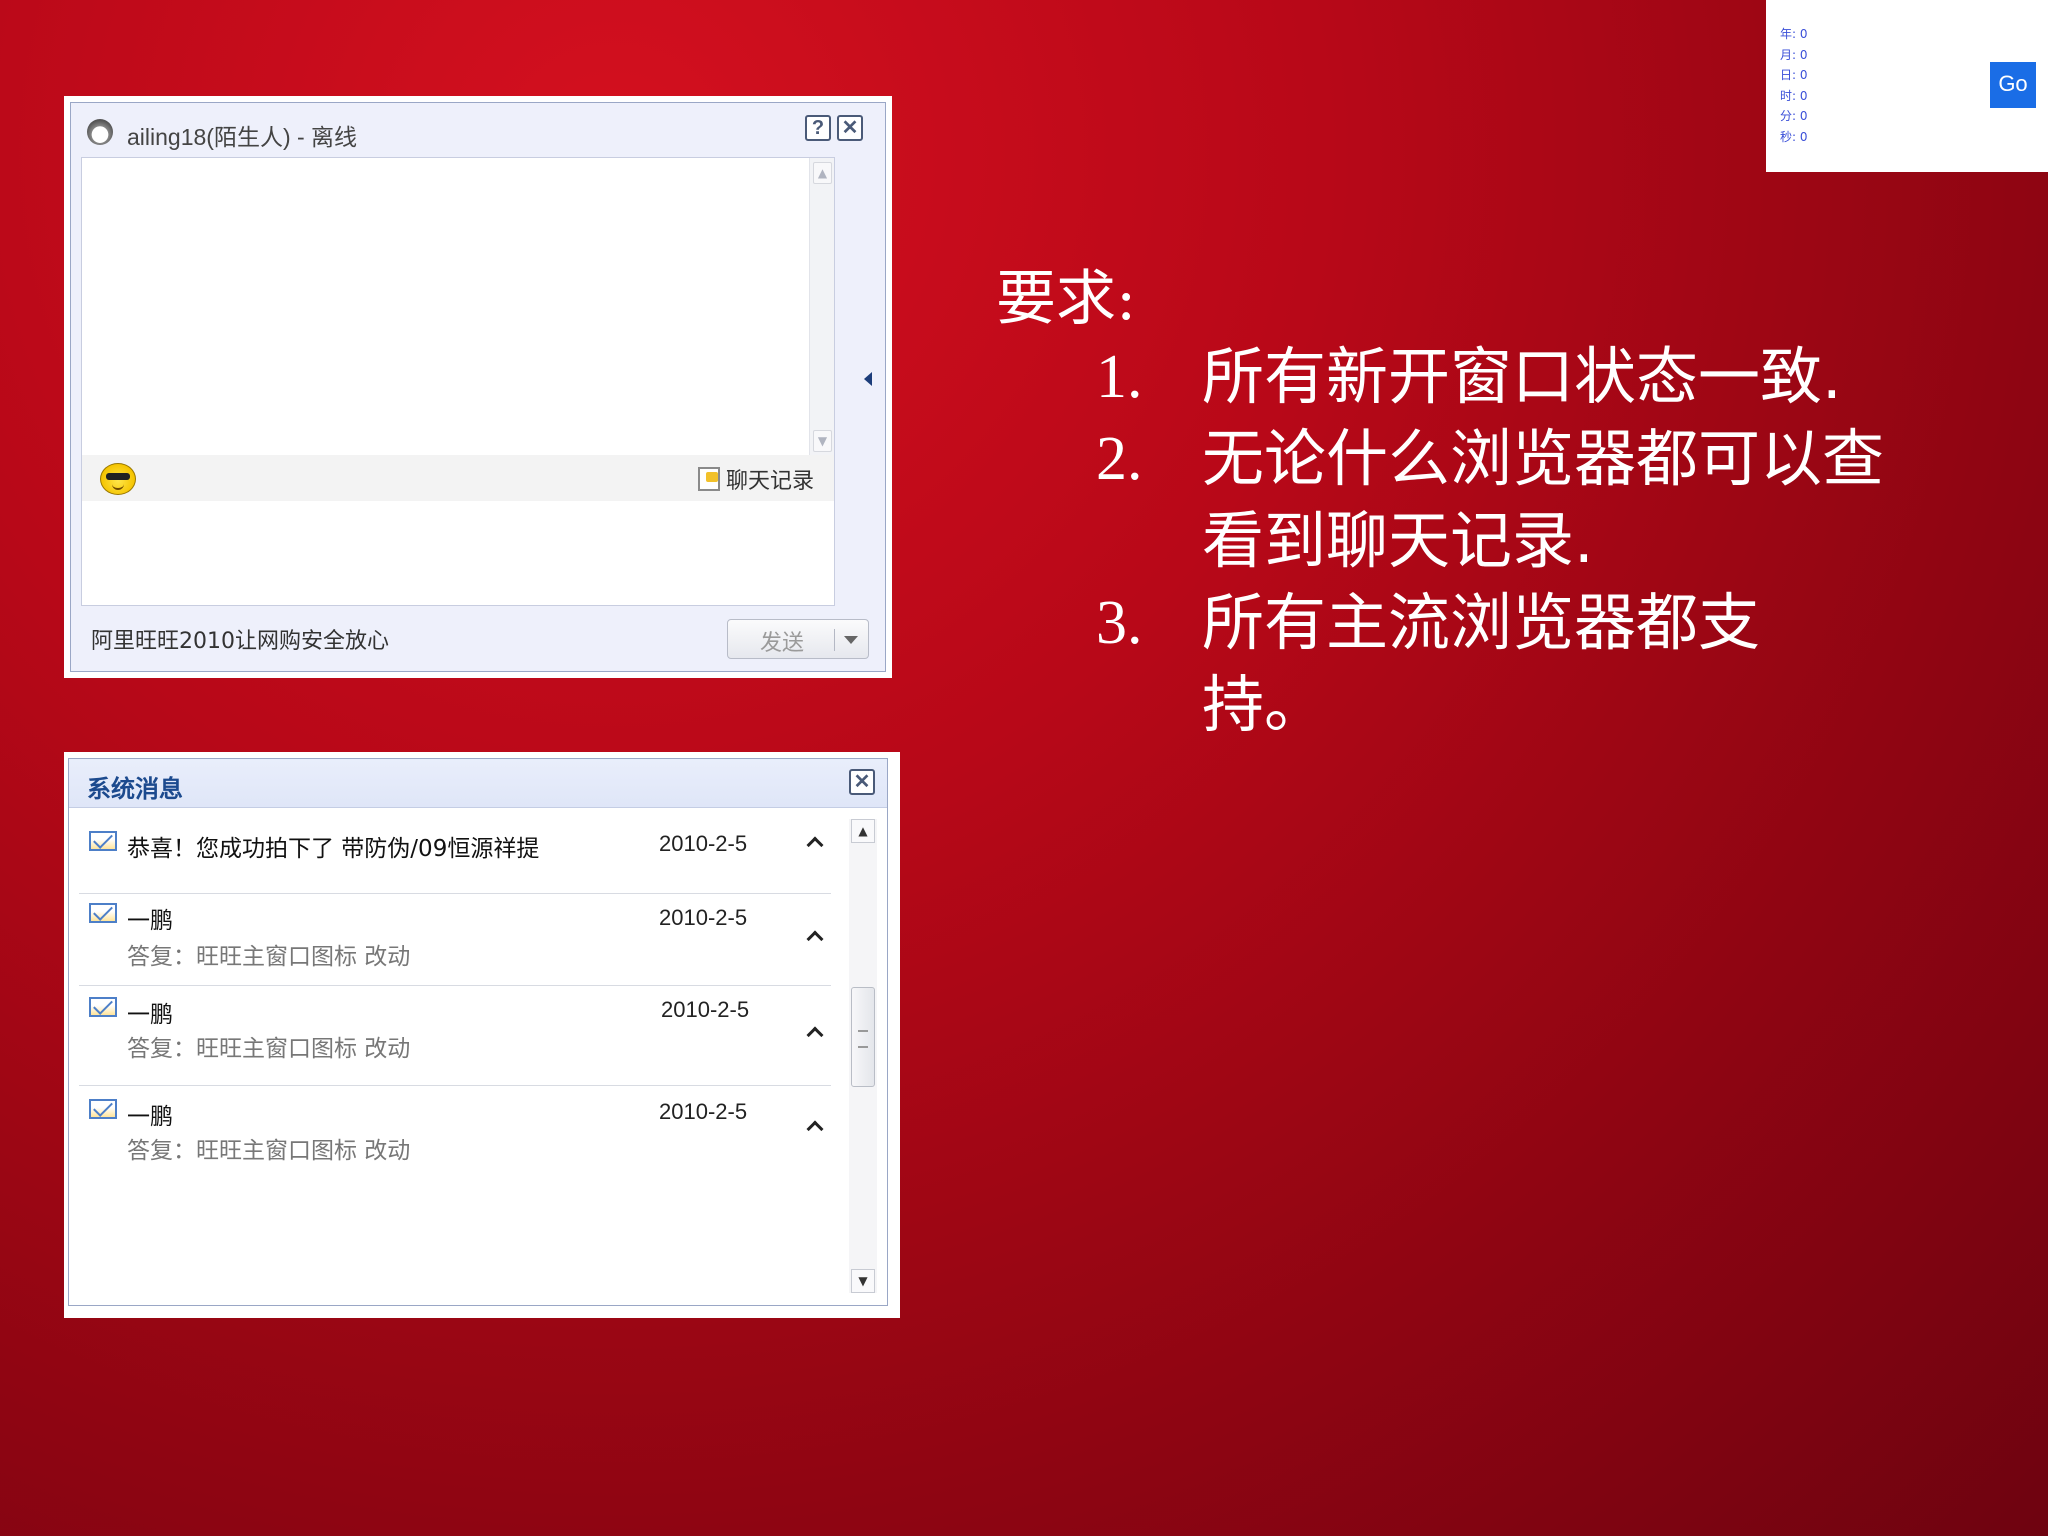  What do you see at coordinates (478, 129) in the screenshot?
I see `chat-titlebar: ailing18(陌生人) - 离线 ? ✕` at bounding box center [478, 129].